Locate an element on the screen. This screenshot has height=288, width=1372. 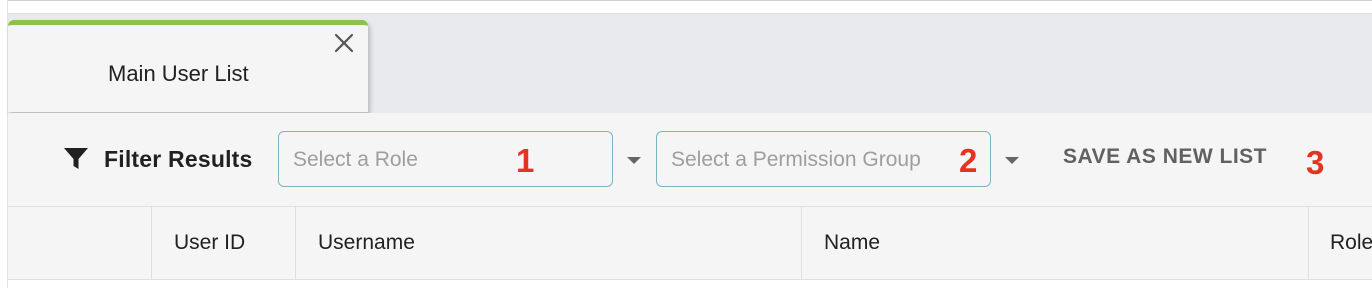
column-header-role: Role is located at coordinates (1340, 243).